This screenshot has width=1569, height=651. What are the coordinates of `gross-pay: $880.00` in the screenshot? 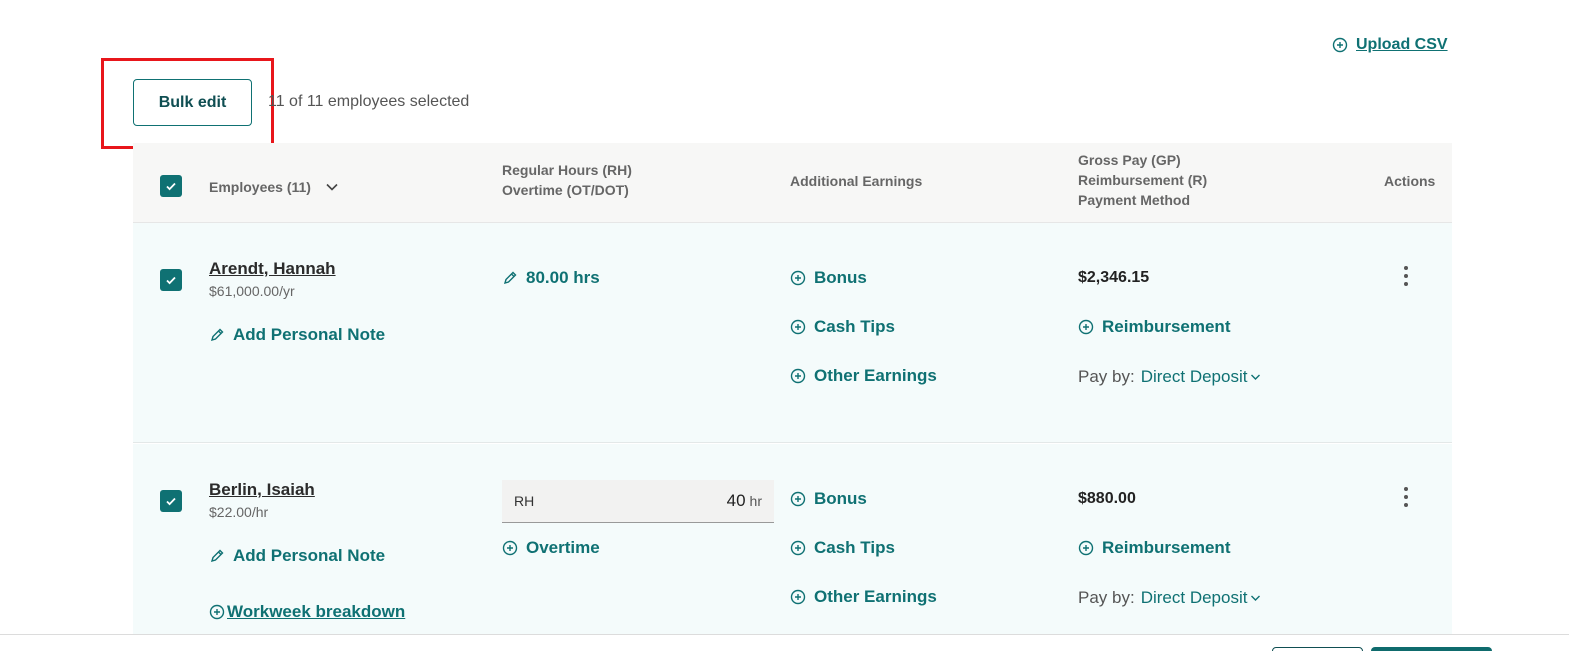 It's located at (1107, 498).